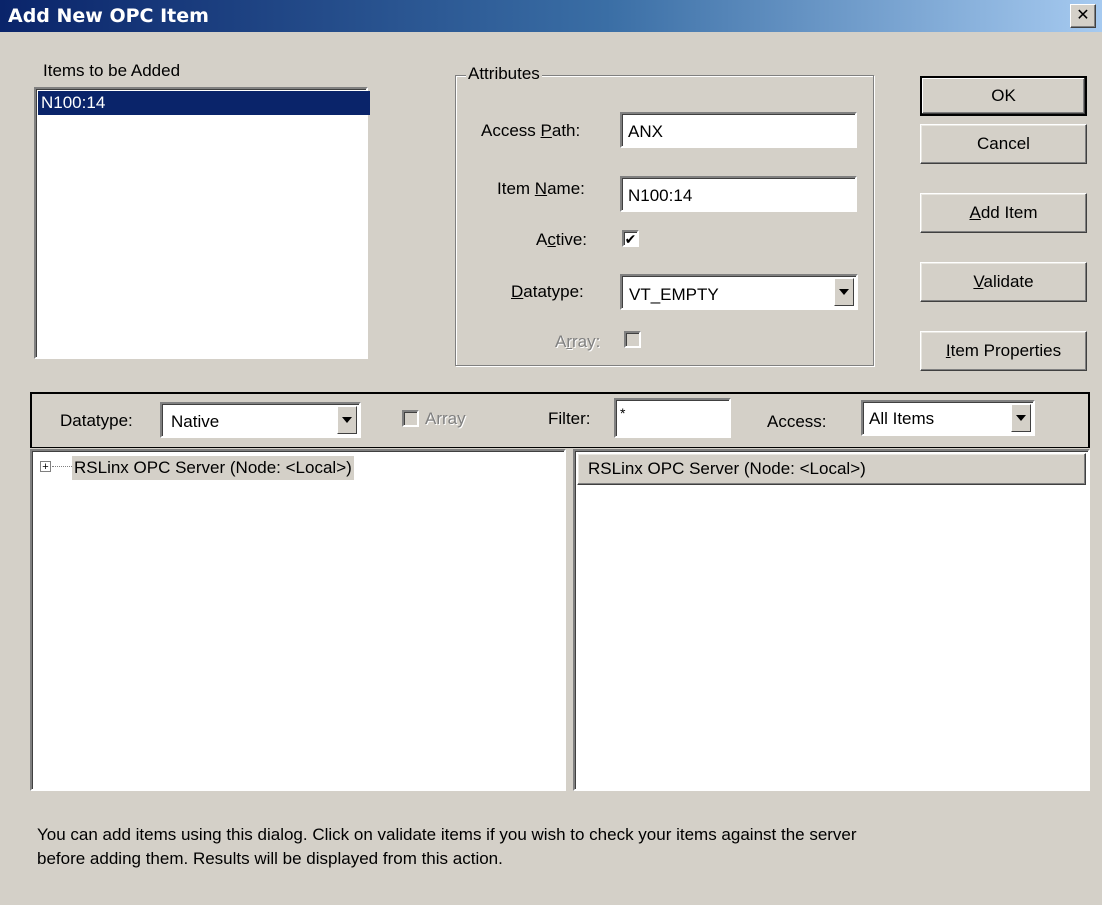  Describe the element at coordinates (578, 341) in the screenshot. I see `array-label: Array:` at that location.